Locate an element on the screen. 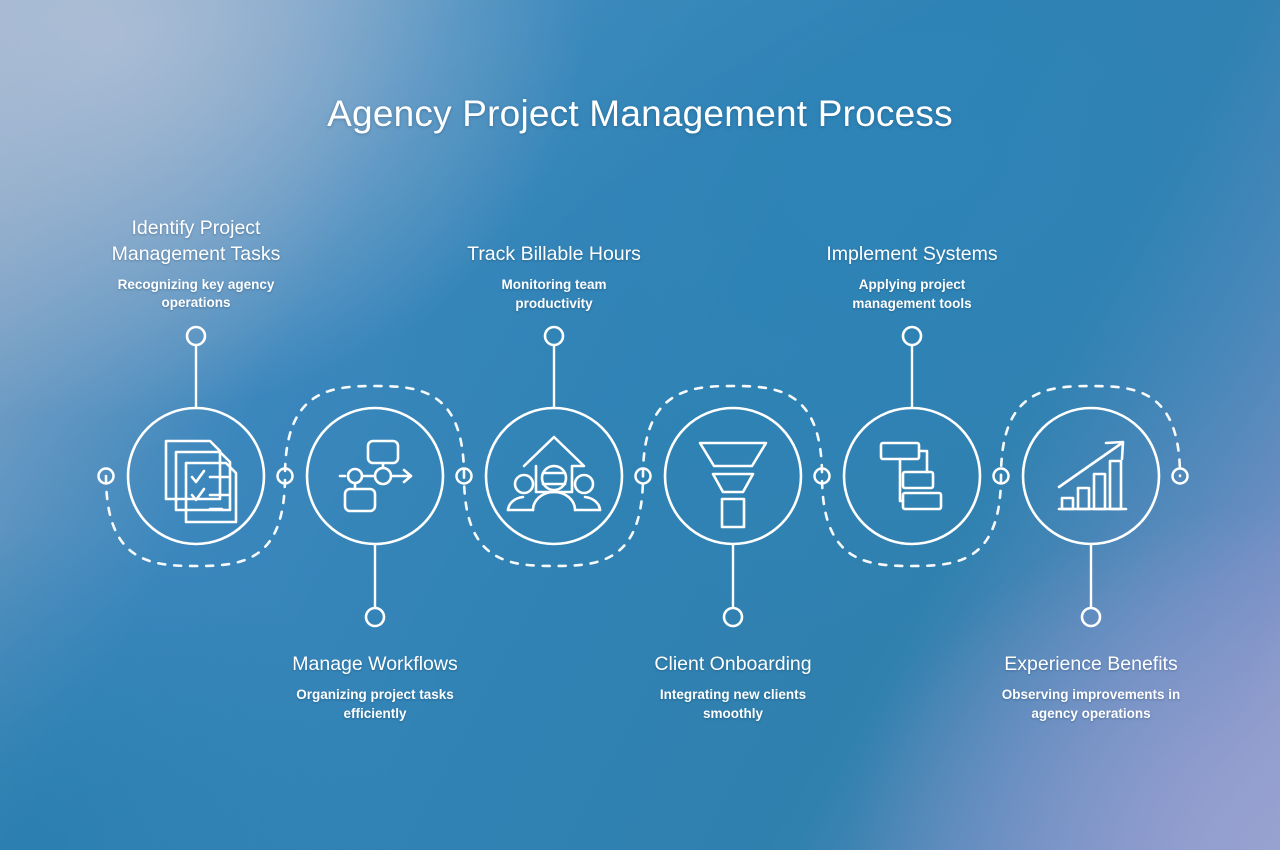 This screenshot has height=850, width=1280. step-title-2: Manage Workflows is located at coordinates (375, 664).